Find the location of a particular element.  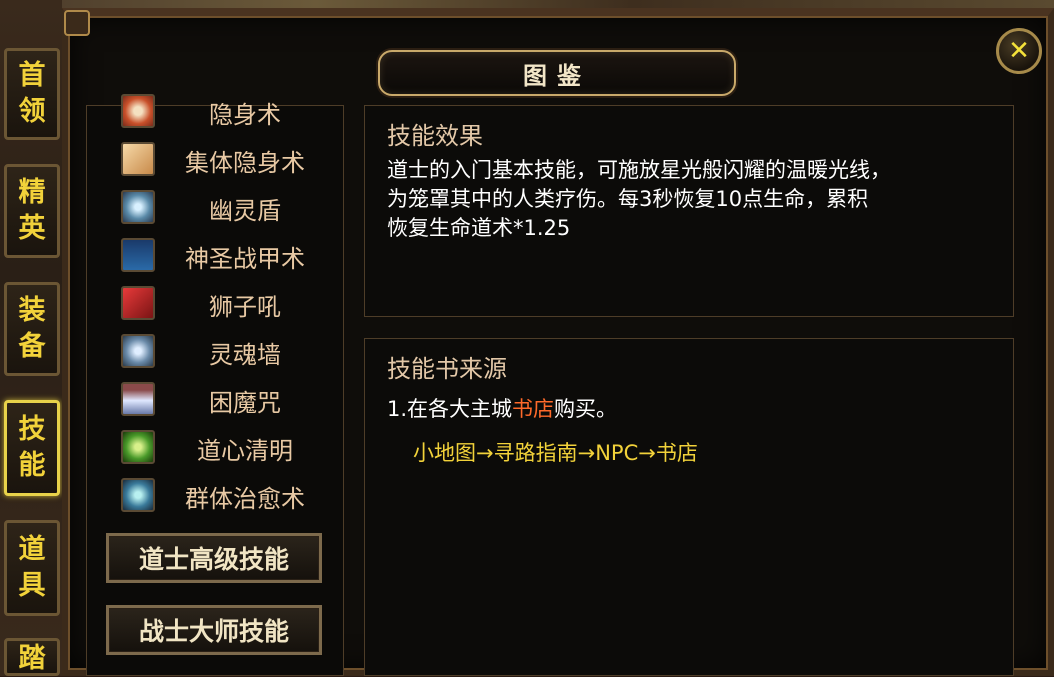

bookstore-link: 书店 is located at coordinates (533, 409).